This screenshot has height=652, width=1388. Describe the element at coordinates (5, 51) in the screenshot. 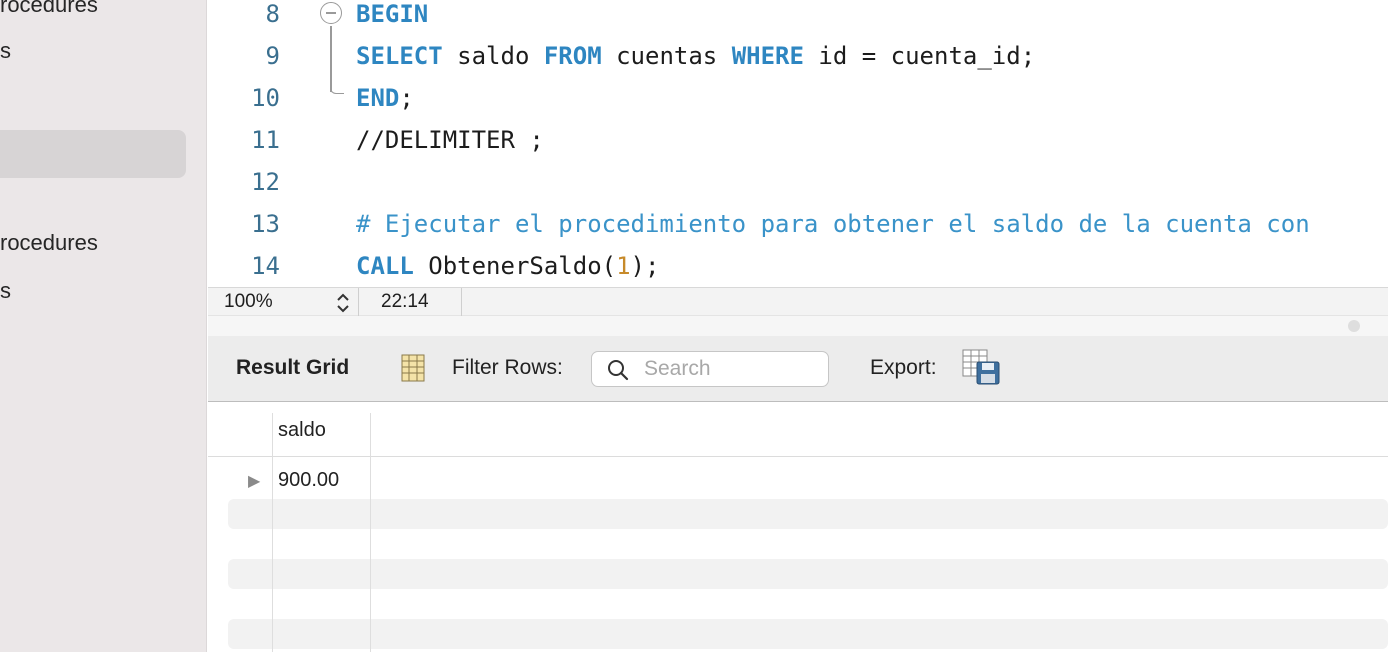

I see `sidebar-item-functions: s` at that location.